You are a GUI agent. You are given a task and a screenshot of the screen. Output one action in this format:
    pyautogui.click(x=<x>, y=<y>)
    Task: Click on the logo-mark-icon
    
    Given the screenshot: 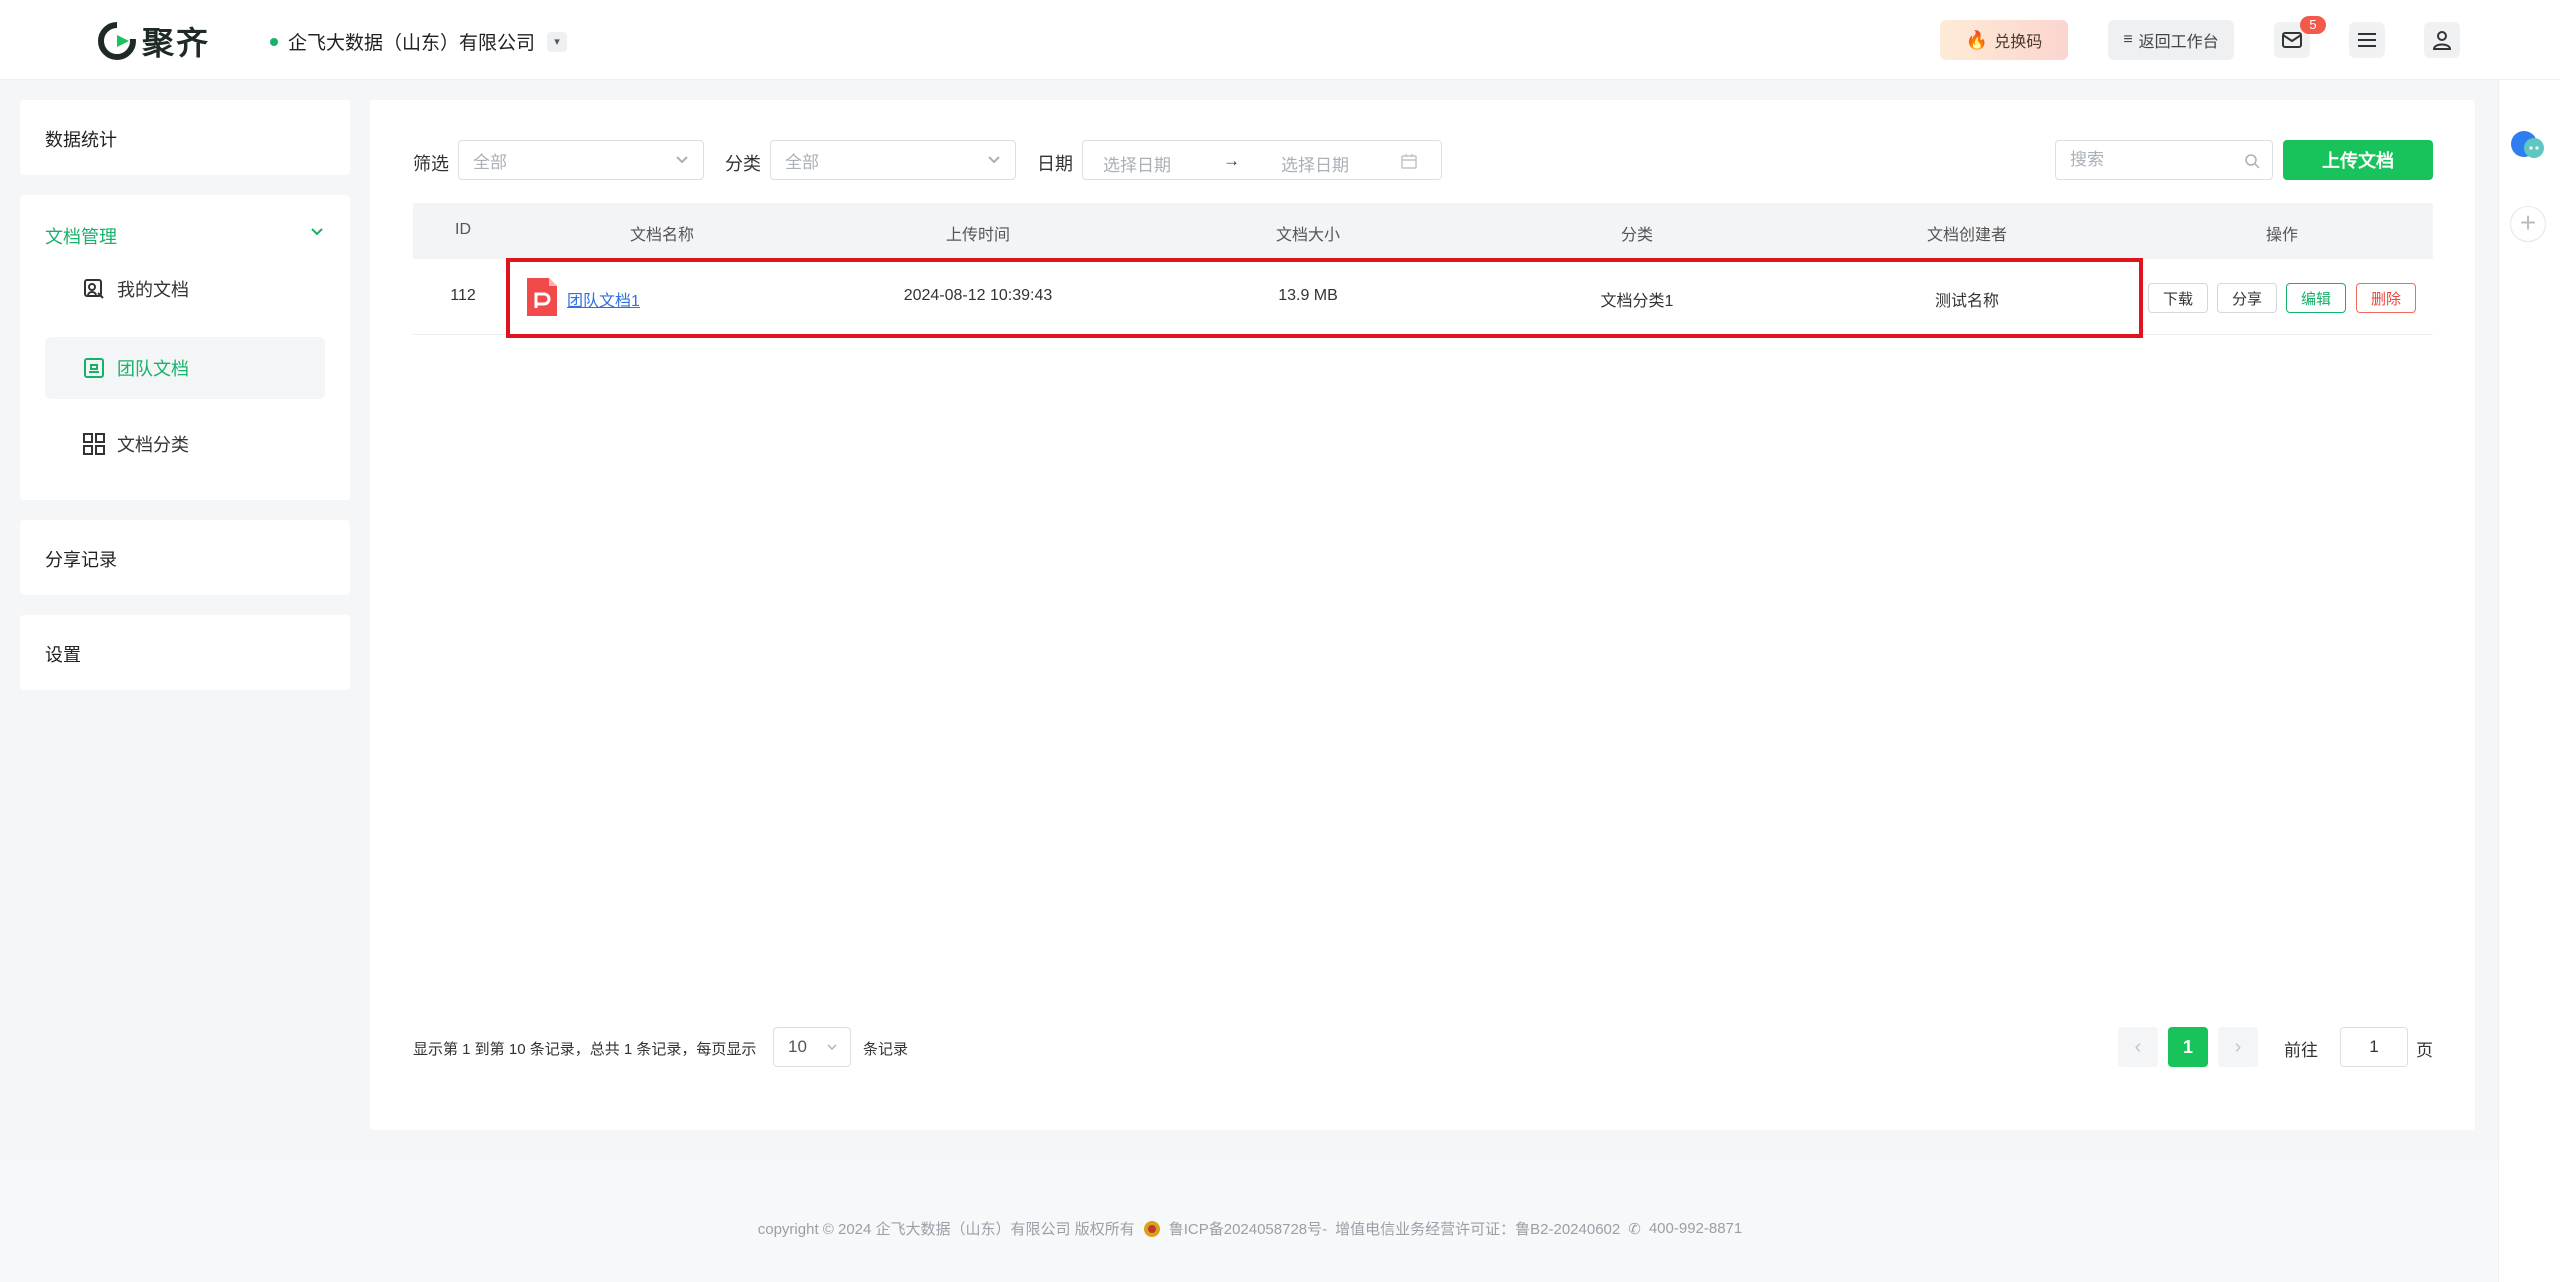 What is the action you would take?
    pyautogui.click(x=117, y=41)
    